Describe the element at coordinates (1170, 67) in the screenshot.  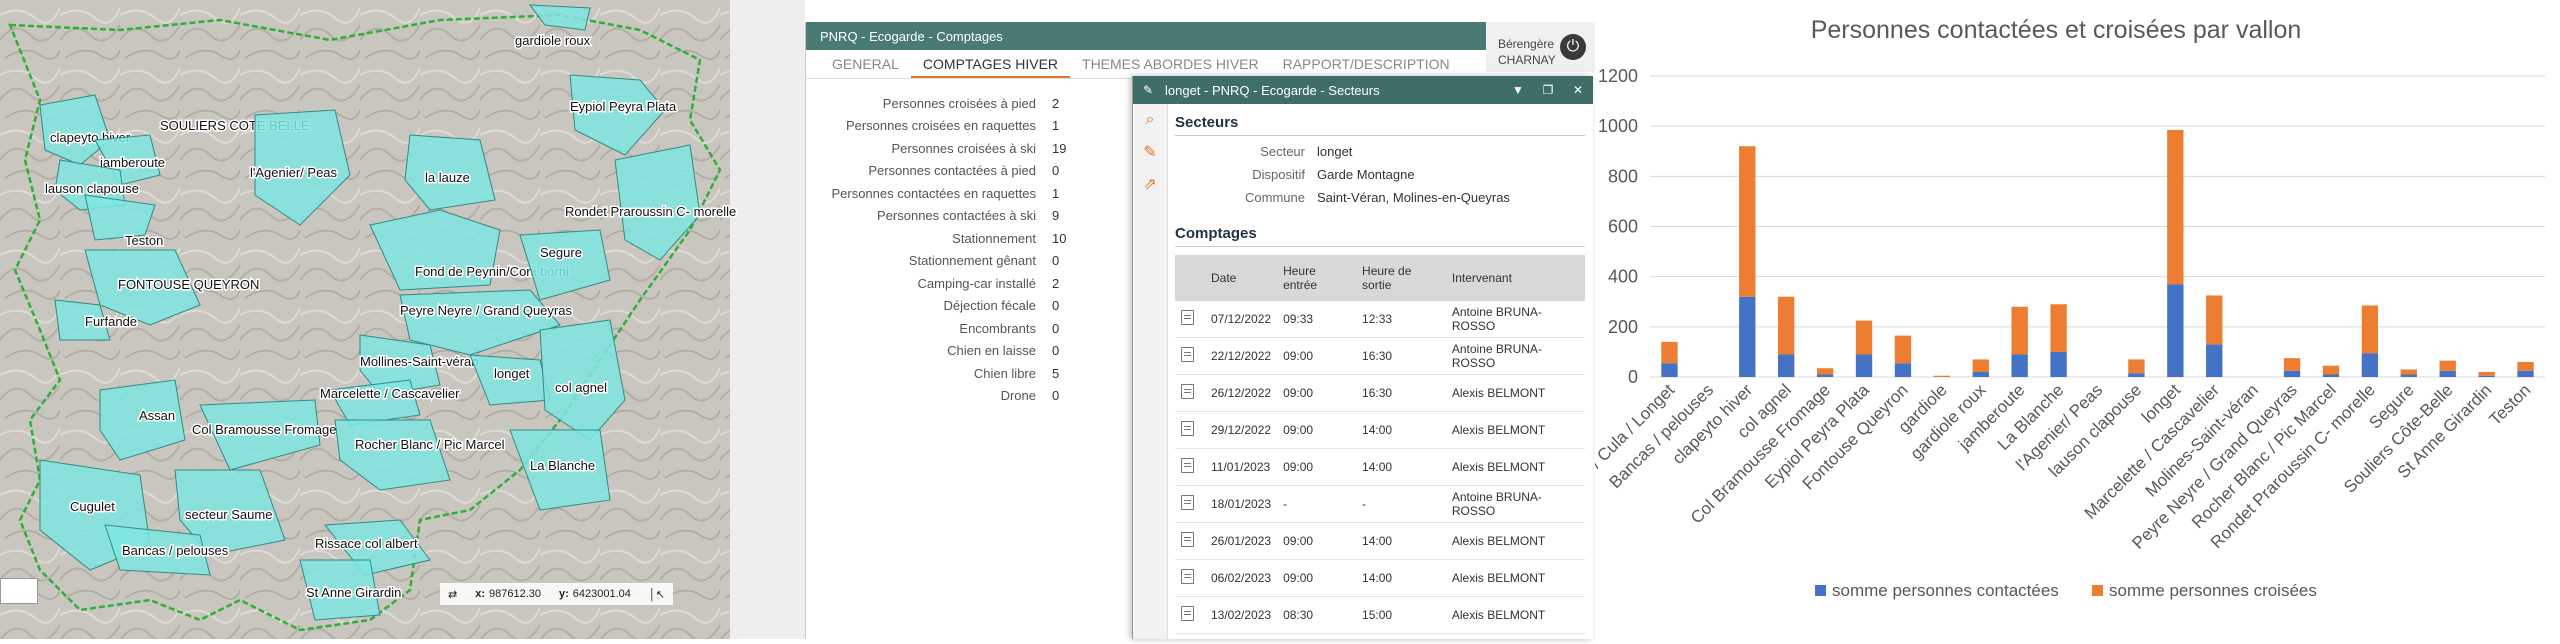
I see `tab-themes-abordes-hiver: THEMES ABORDES HIVER` at that location.